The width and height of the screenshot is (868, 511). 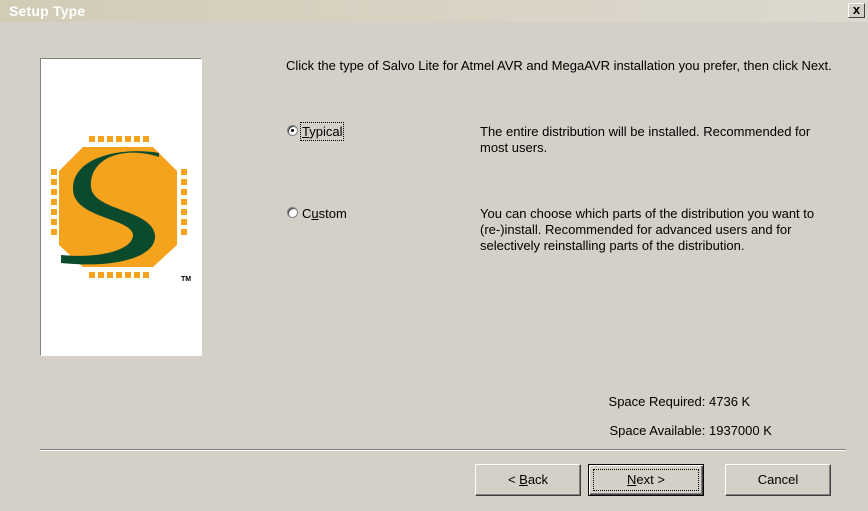 I want to click on close-icon: x, so click(x=856, y=9).